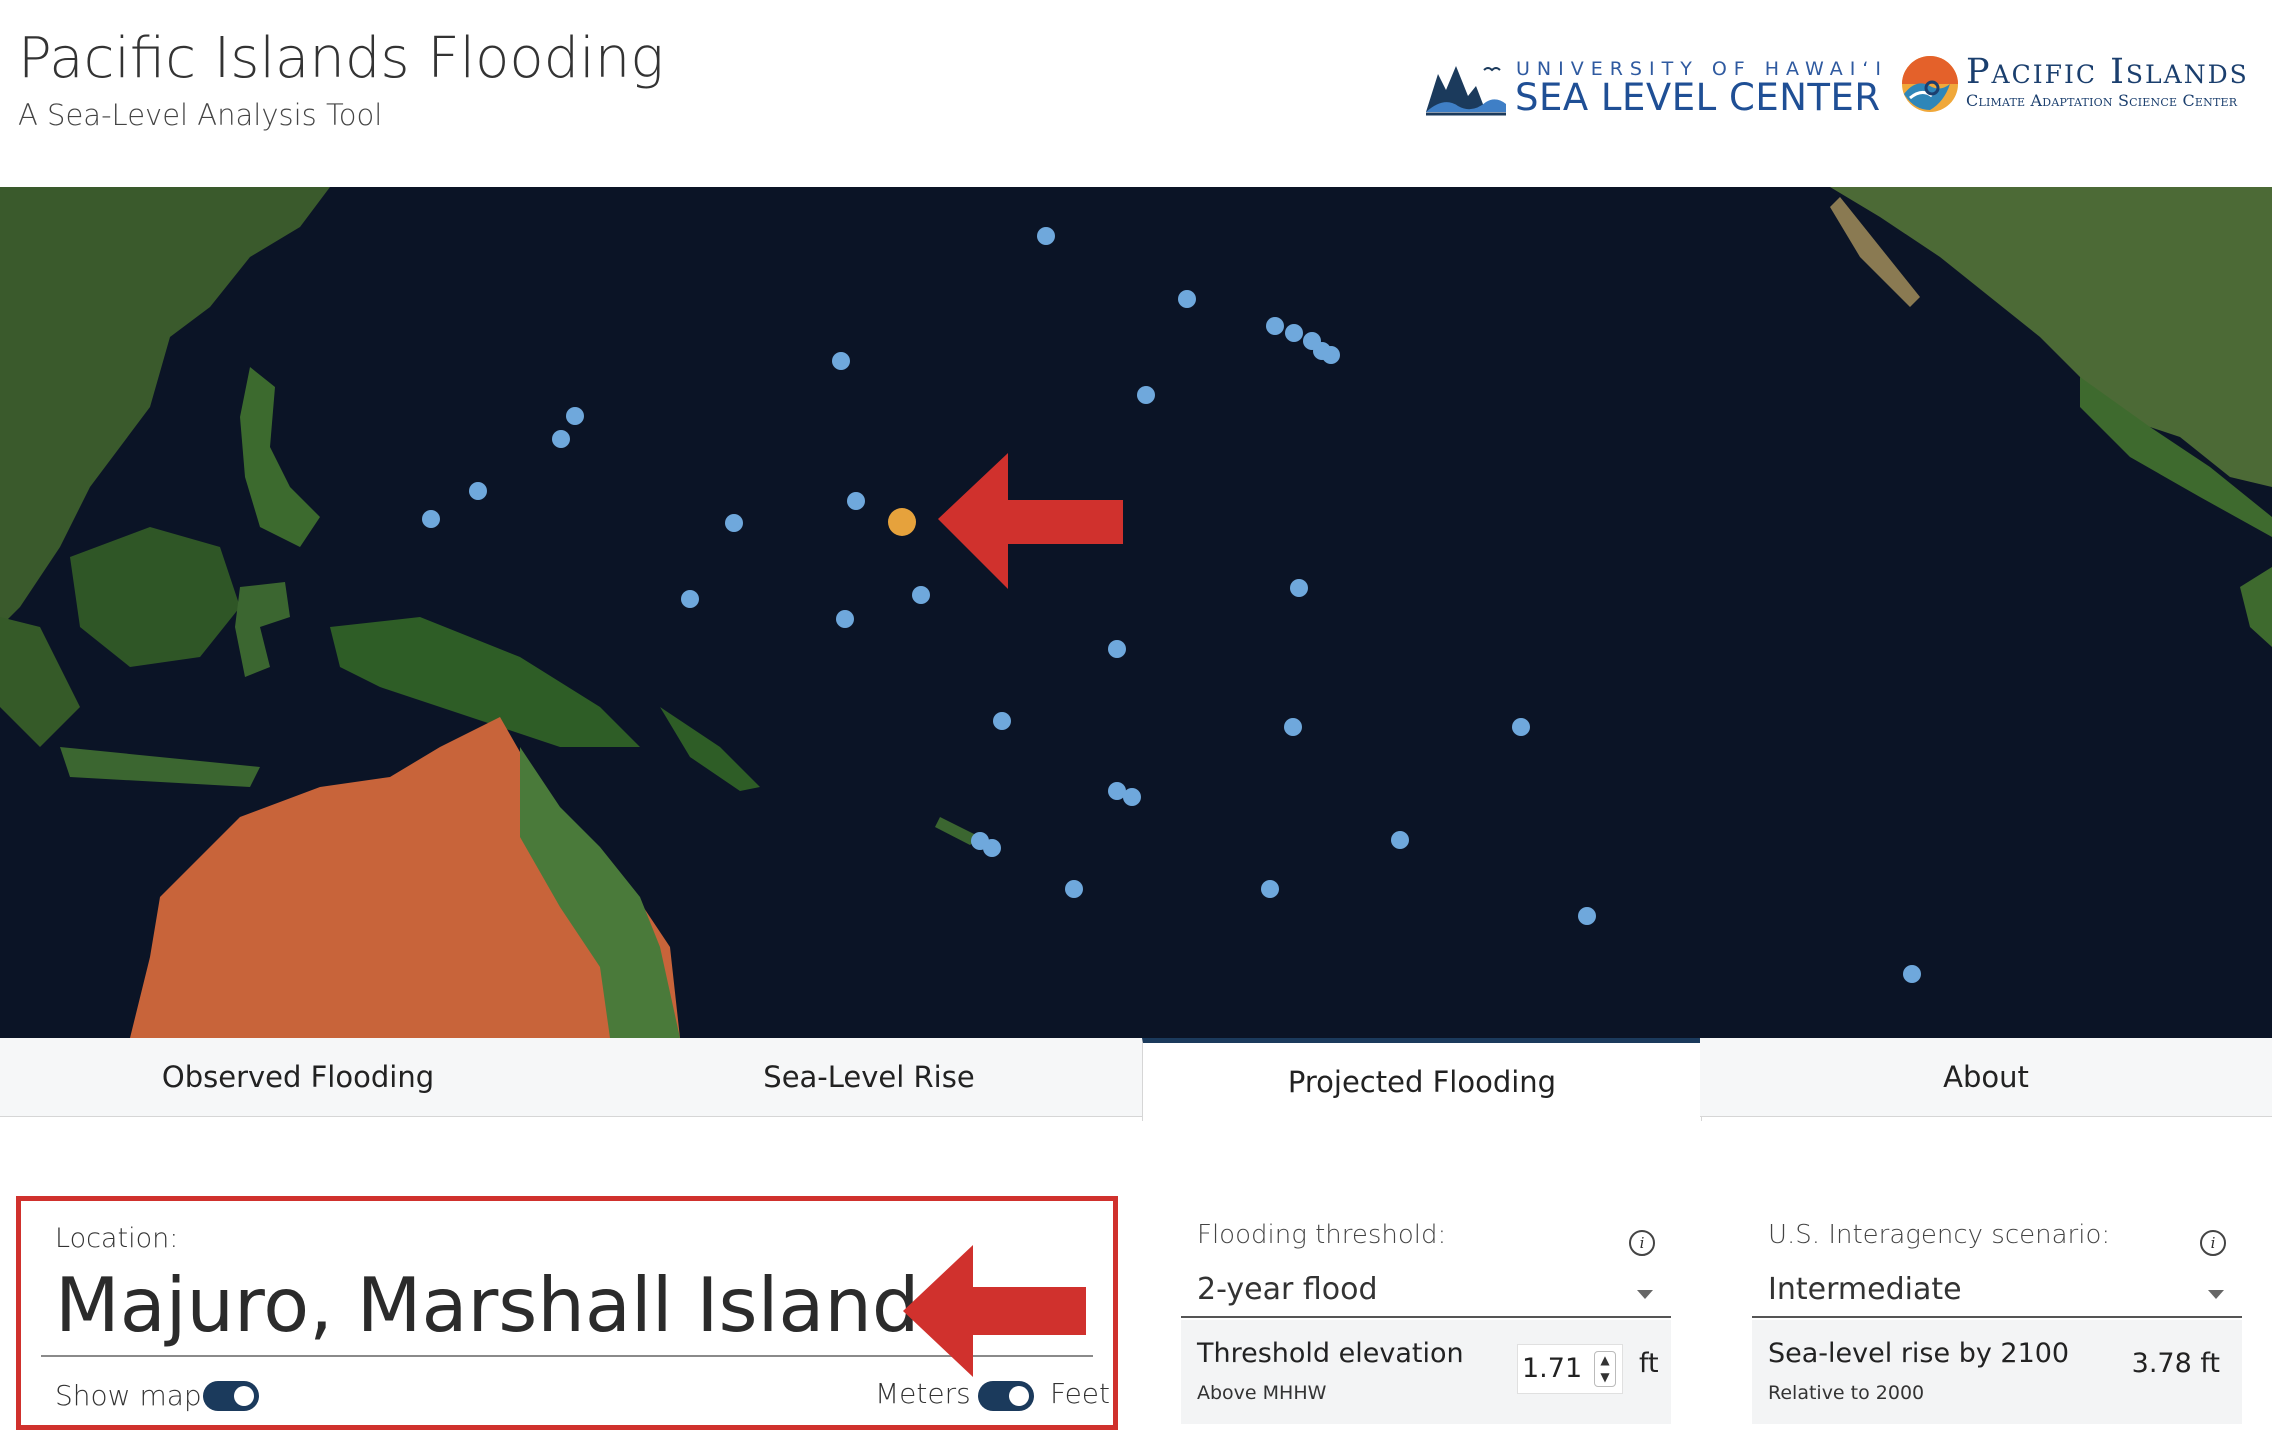 The image size is (2272, 1434). Describe the element at coordinates (2175, 1363) in the screenshot. I see `sea-level-rise-value: 3.78 ft` at that location.